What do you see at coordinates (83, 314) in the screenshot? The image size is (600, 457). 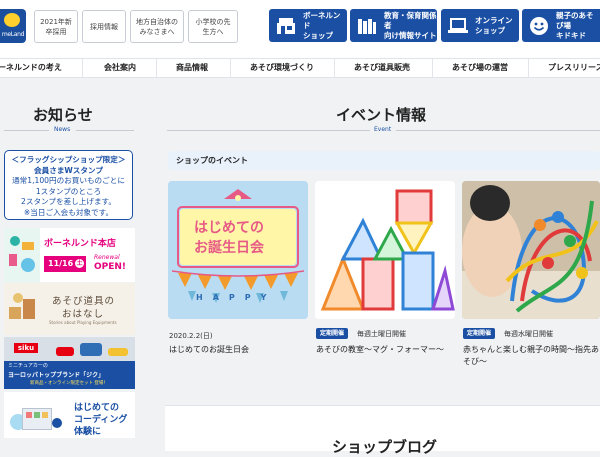 I see `banner-title-2: おはなし` at bounding box center [83, 314].